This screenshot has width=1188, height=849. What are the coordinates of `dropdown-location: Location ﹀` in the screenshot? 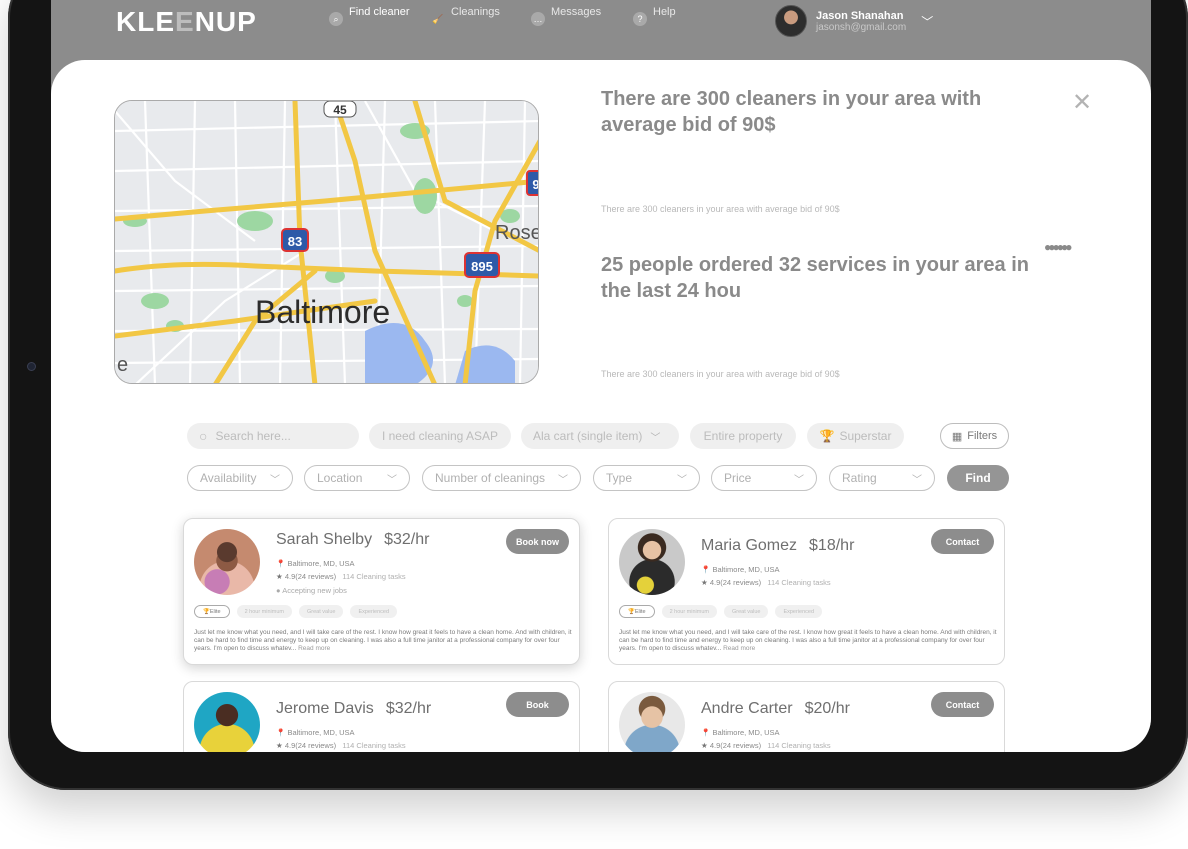 It's located at (357, 478).